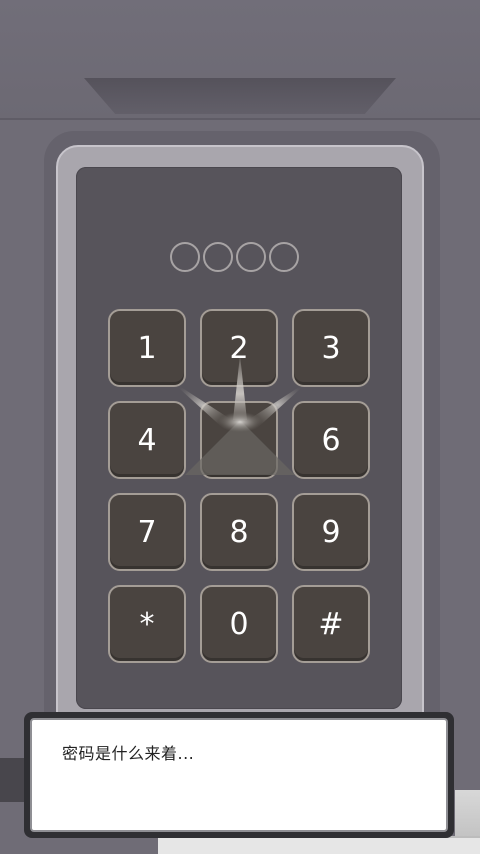 The width and height of the screenshot is (480, 854). What do you see at coordinates (331, 440) in the screenshot?
I see `key-6: 6` at bounding box center [331, 440].